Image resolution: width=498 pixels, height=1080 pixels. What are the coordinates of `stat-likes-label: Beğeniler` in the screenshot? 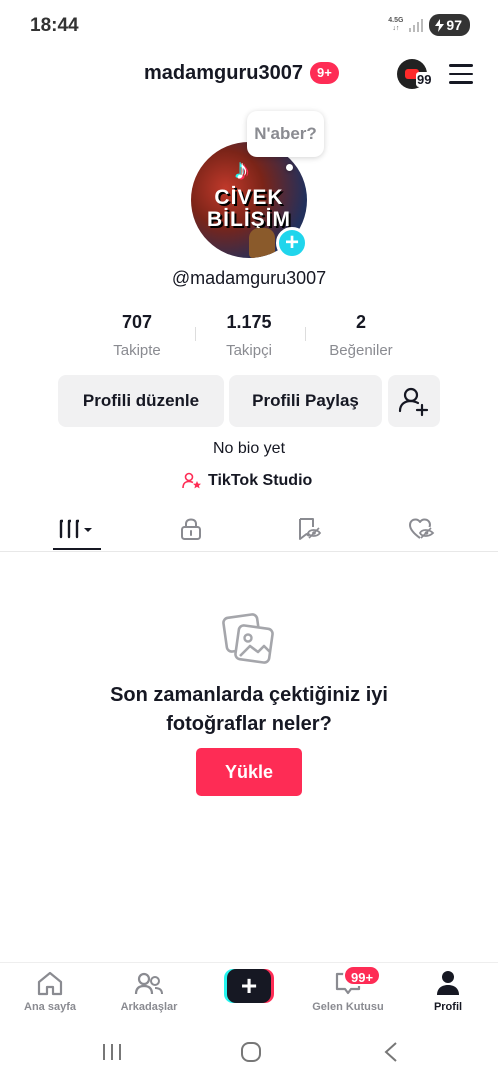 It's located at (361, 350).